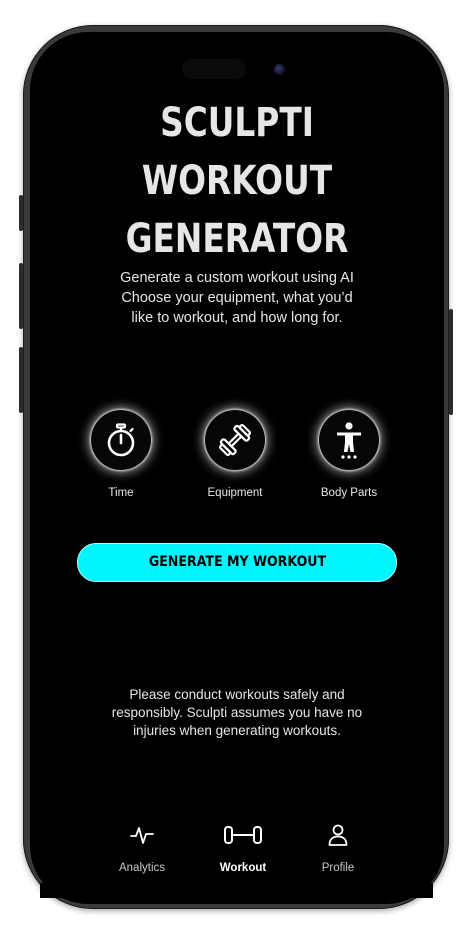 This screenshot has width=473, height=932. I want to click on feature-options: Time Equipment Body Parts, so click(237, 458).